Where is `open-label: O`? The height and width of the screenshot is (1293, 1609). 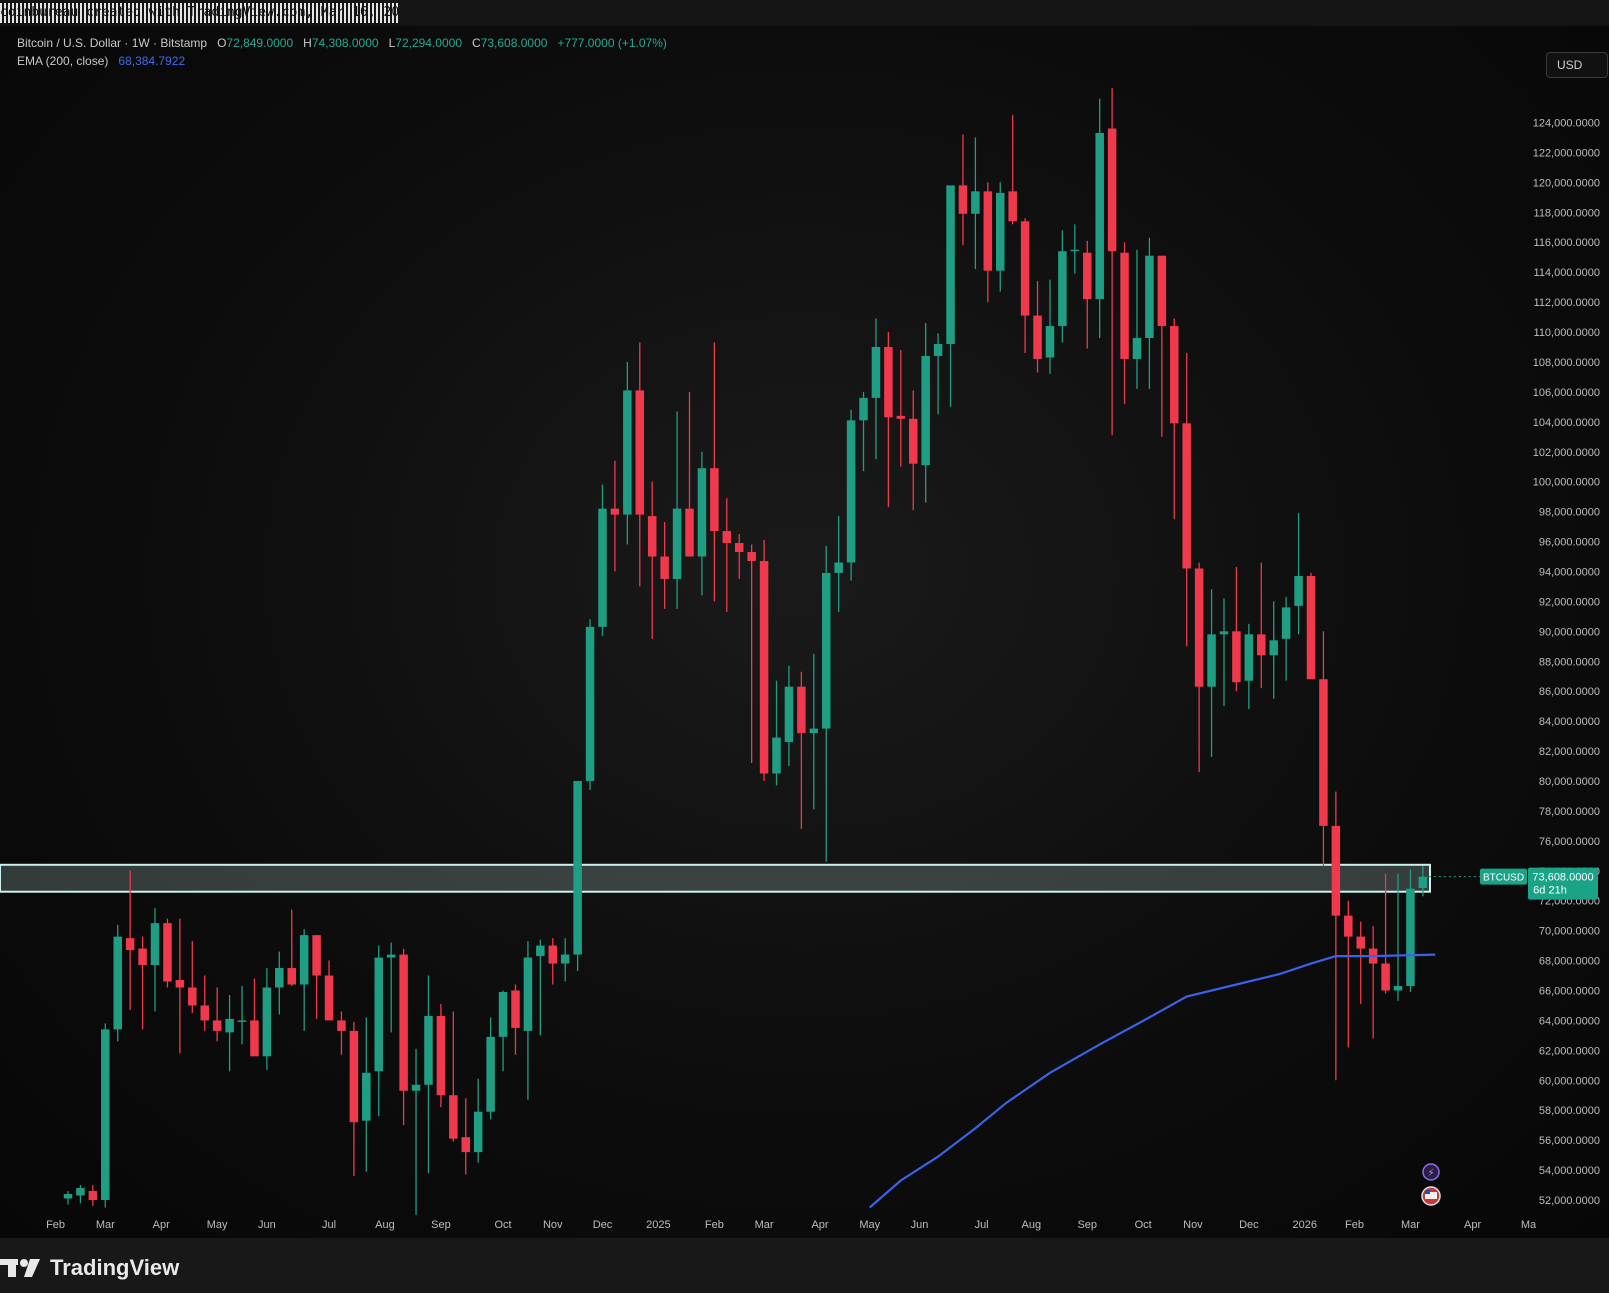
open-label: O is located at coordinates (222, 43).